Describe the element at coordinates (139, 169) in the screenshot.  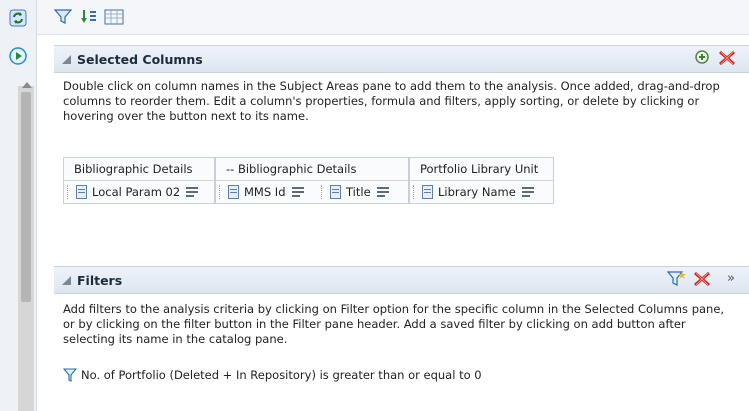
I see `column-group-header: Bibliographic Details` at that location.